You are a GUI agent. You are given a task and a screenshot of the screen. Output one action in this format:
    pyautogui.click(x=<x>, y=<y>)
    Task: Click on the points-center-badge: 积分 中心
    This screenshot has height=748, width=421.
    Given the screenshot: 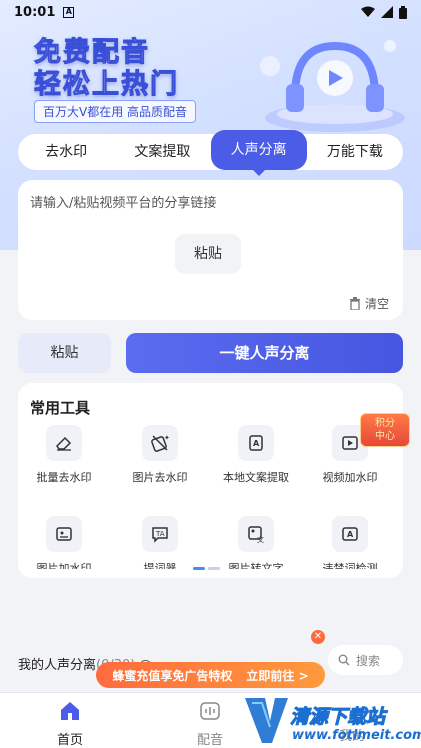 What is the action you would take?
    pyautogui.click(x=385, y=430)
    